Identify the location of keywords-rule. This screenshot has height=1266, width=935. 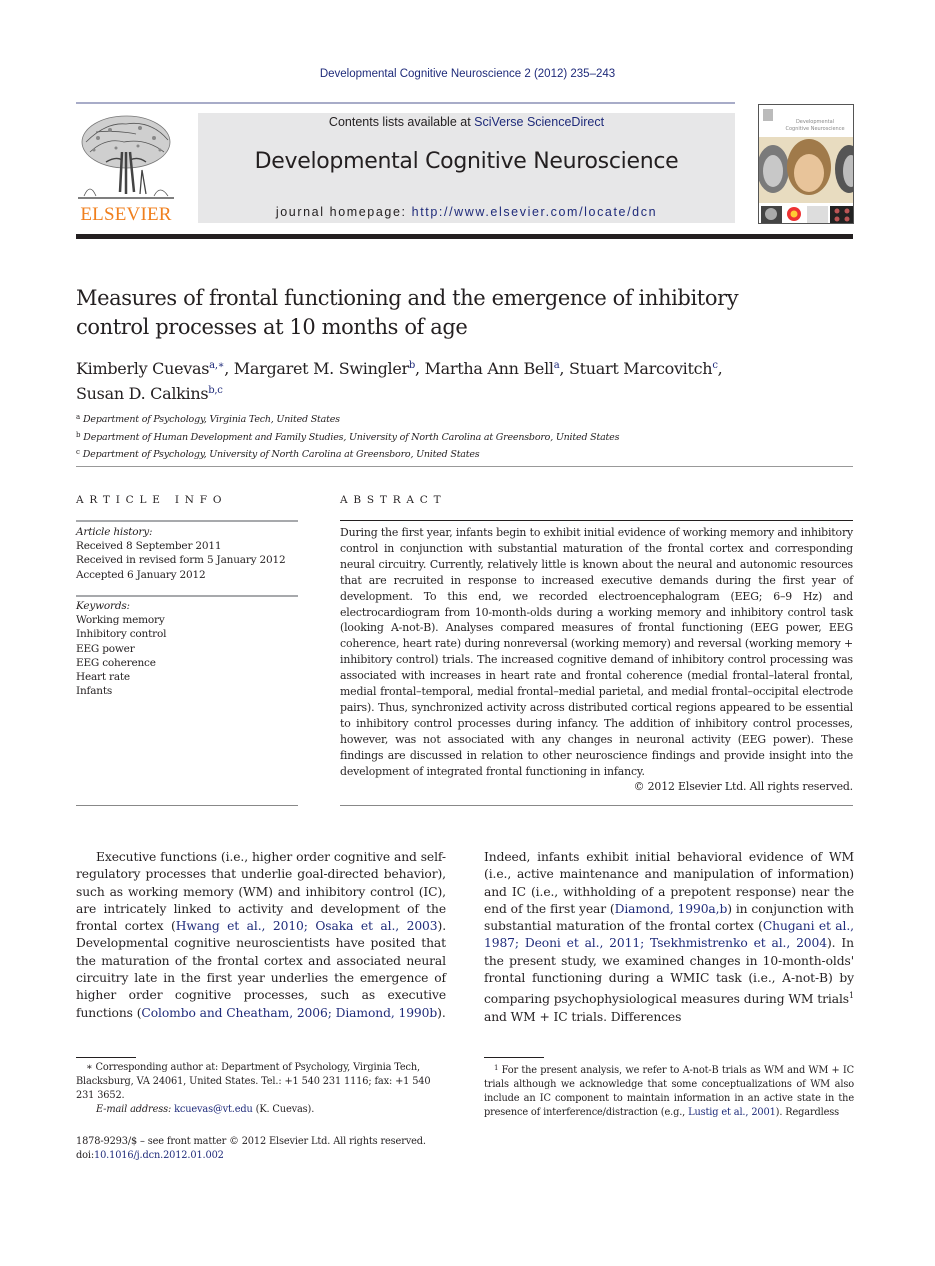
(187, 596).